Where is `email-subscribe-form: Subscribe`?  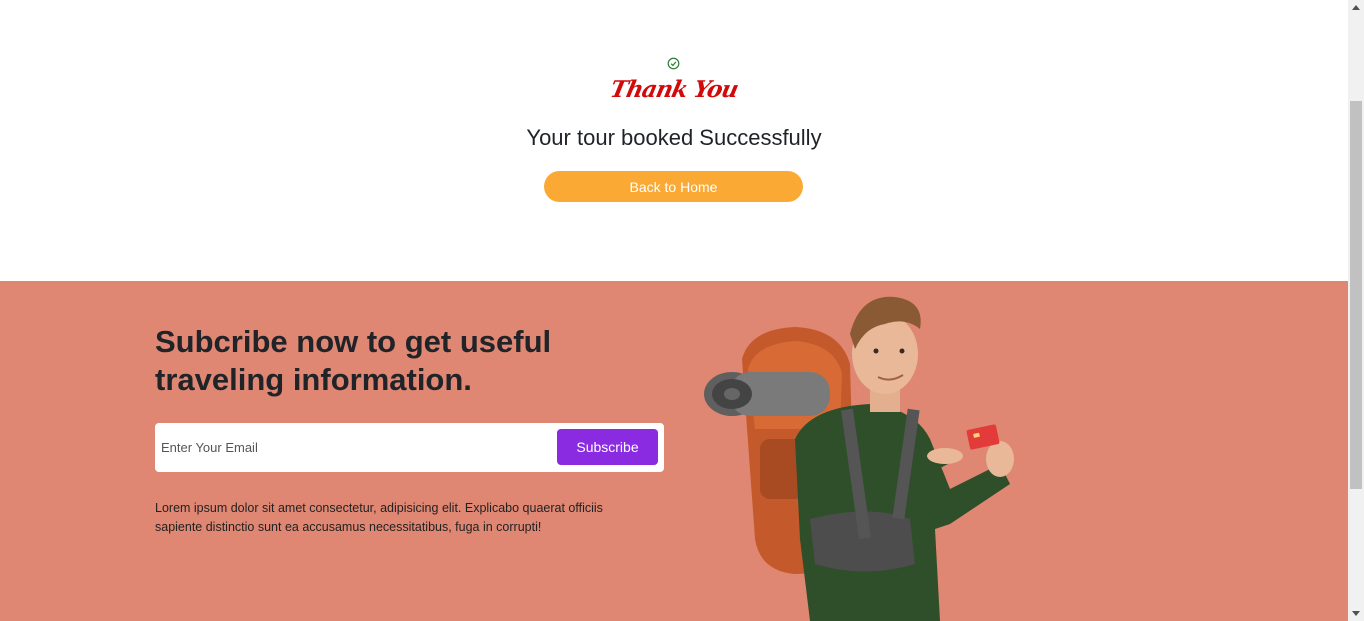 email-subscribe-form: Subscribe is located at coordinates (409, 447).